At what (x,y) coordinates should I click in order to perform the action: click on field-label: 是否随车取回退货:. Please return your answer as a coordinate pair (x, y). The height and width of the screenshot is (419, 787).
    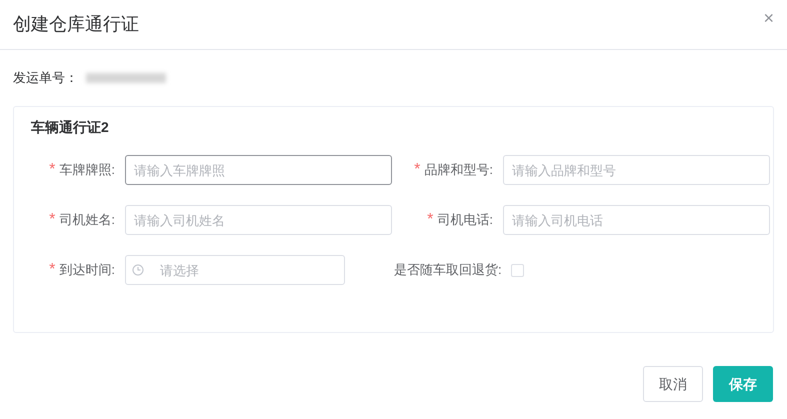
    Looking at the image, I should click on (448, 270).